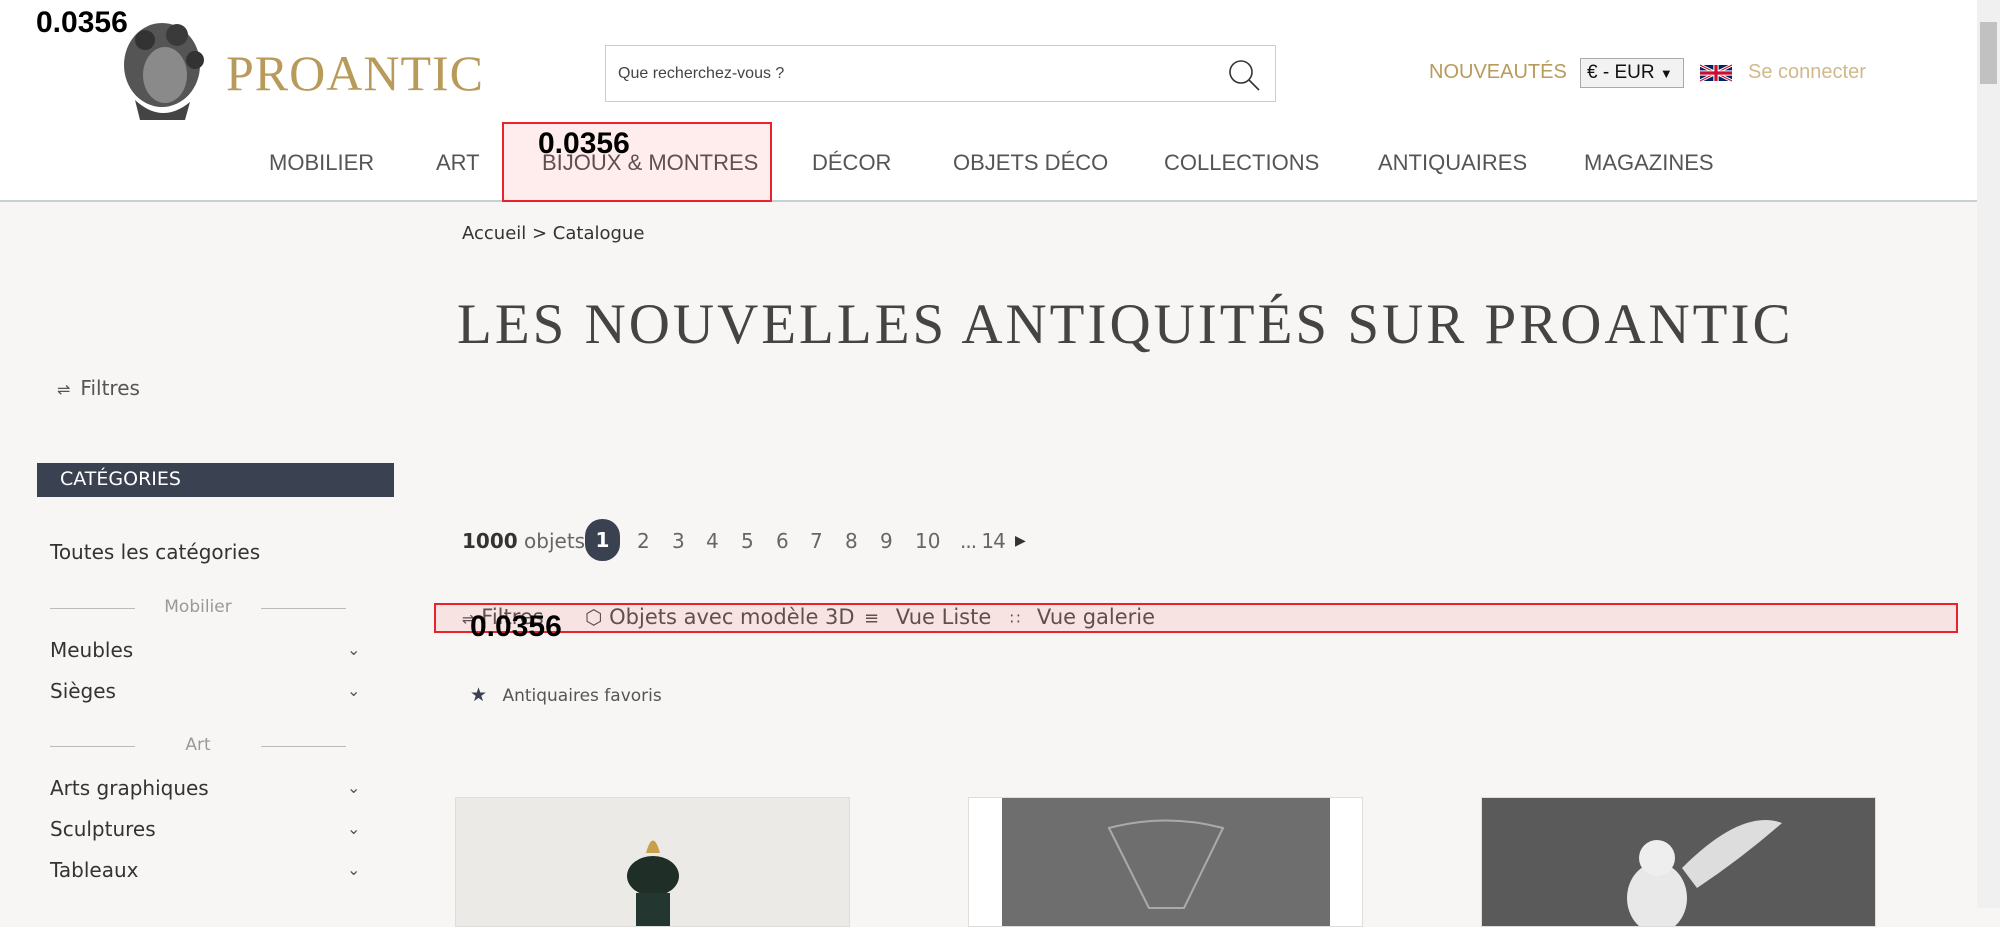 The height and width of the screenshot is (927, 2000). I want to click on favorite-dealers-label: Antiquaires favoris, so click(582, 696).